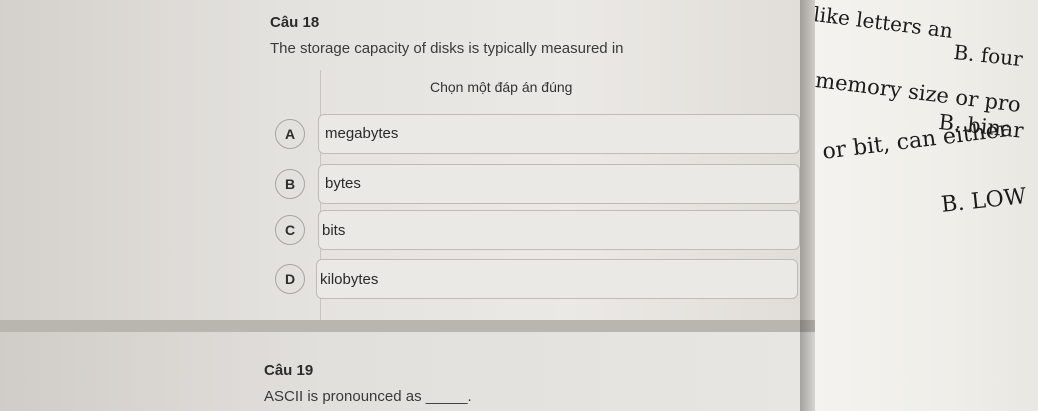  Describe the element at coordinates (885, 22) in the screenshot. I see `book-line-1: like letters an` at that location.